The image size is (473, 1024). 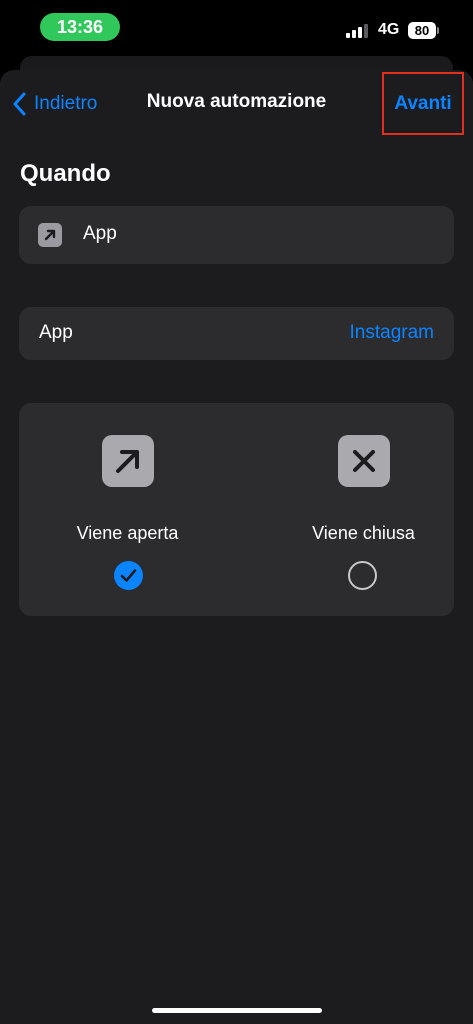 What do you see at coordinates (362, 575) in the screenshot?
I see `radio-unselected-icon` at bounding box center [362, 575].